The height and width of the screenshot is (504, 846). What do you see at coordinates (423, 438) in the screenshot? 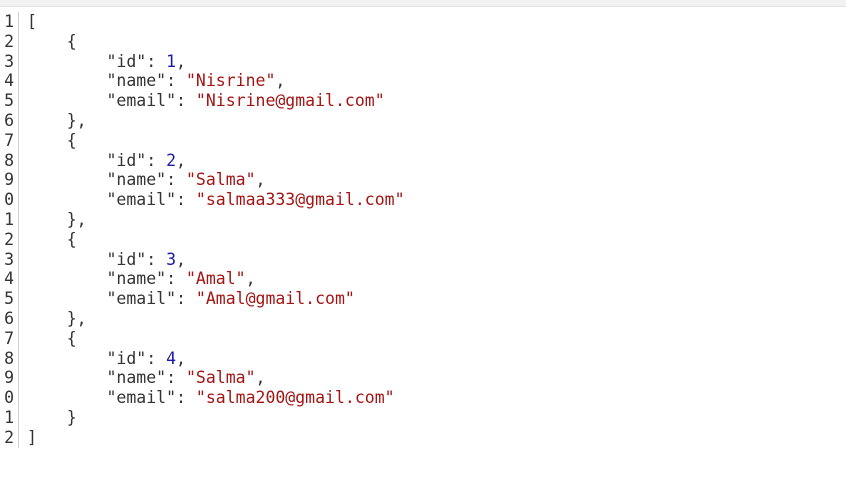
I see `code-line: 2]` at bounding box center [423, 438].